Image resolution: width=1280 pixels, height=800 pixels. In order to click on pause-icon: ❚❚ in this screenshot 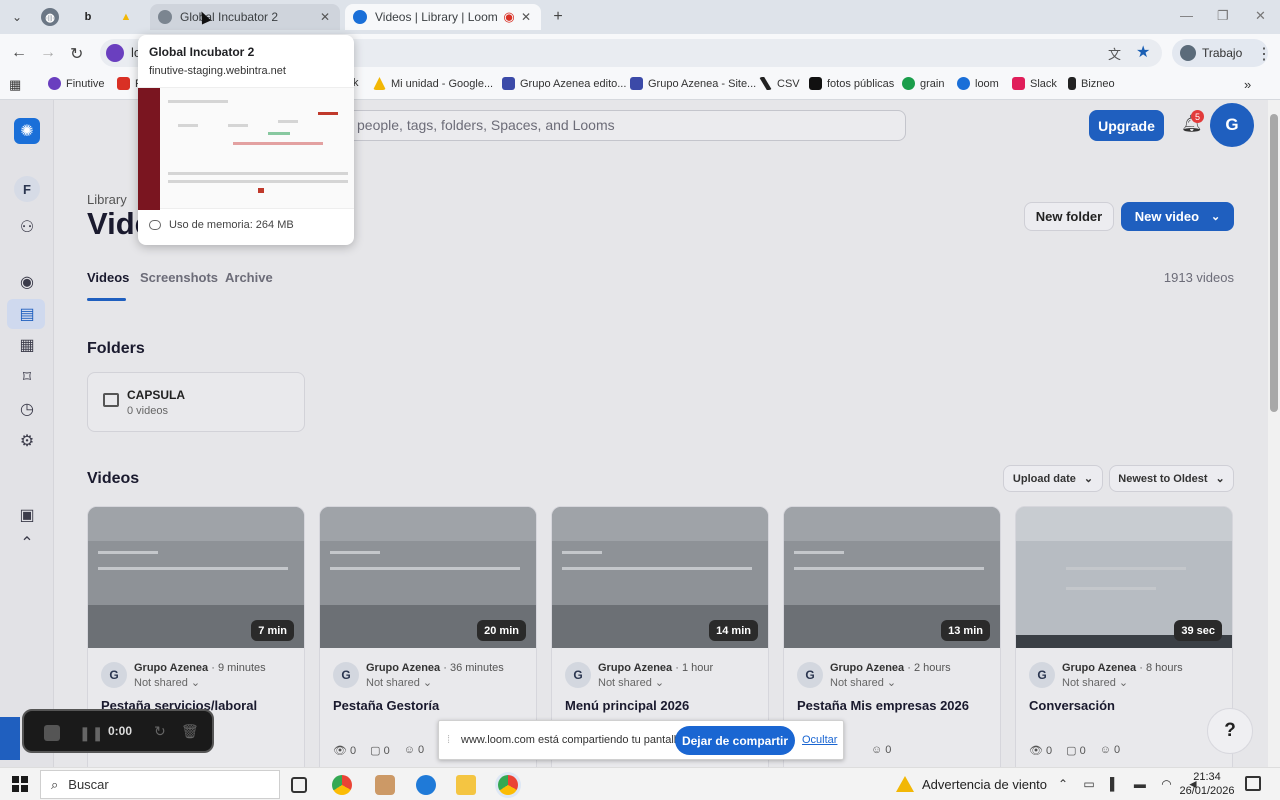, I will do `click(91, 733)`.